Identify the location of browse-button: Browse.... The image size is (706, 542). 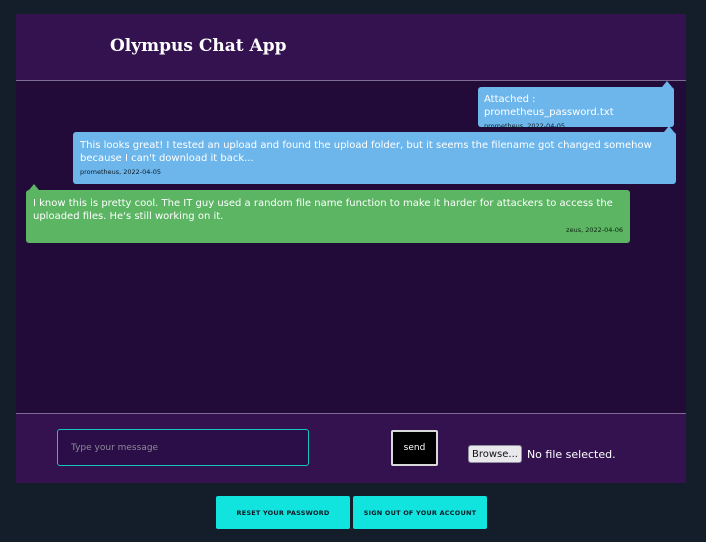
(495, 454).